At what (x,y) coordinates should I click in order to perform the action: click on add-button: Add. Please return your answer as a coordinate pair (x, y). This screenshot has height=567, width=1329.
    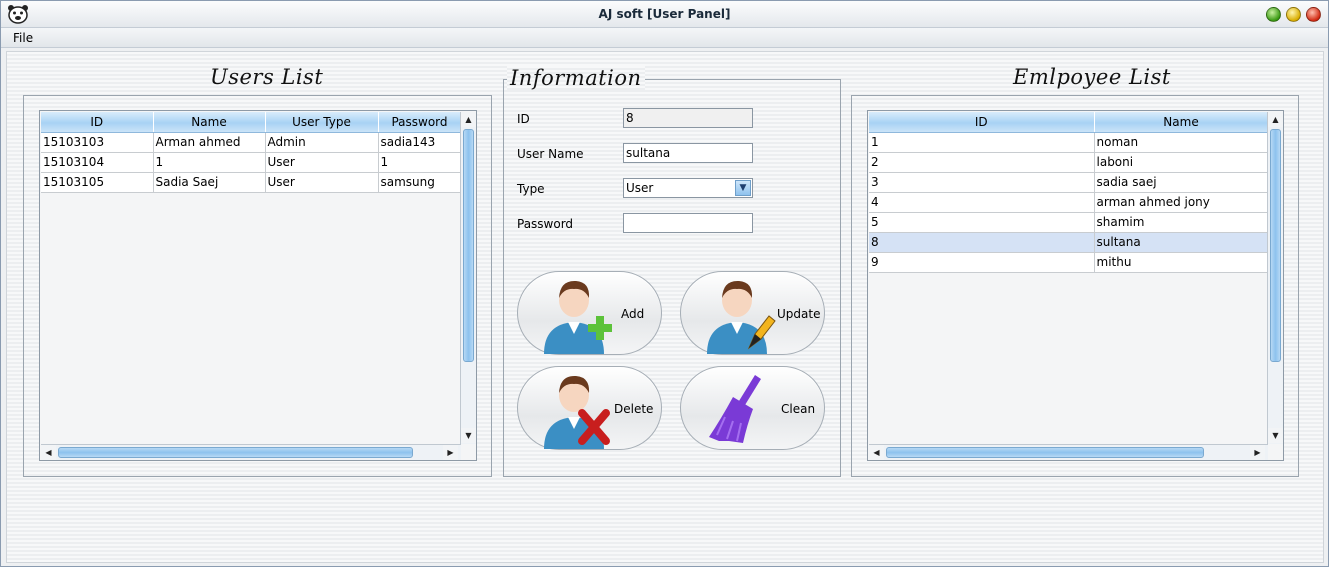
    Looking at the image, I should click on (589, 313).